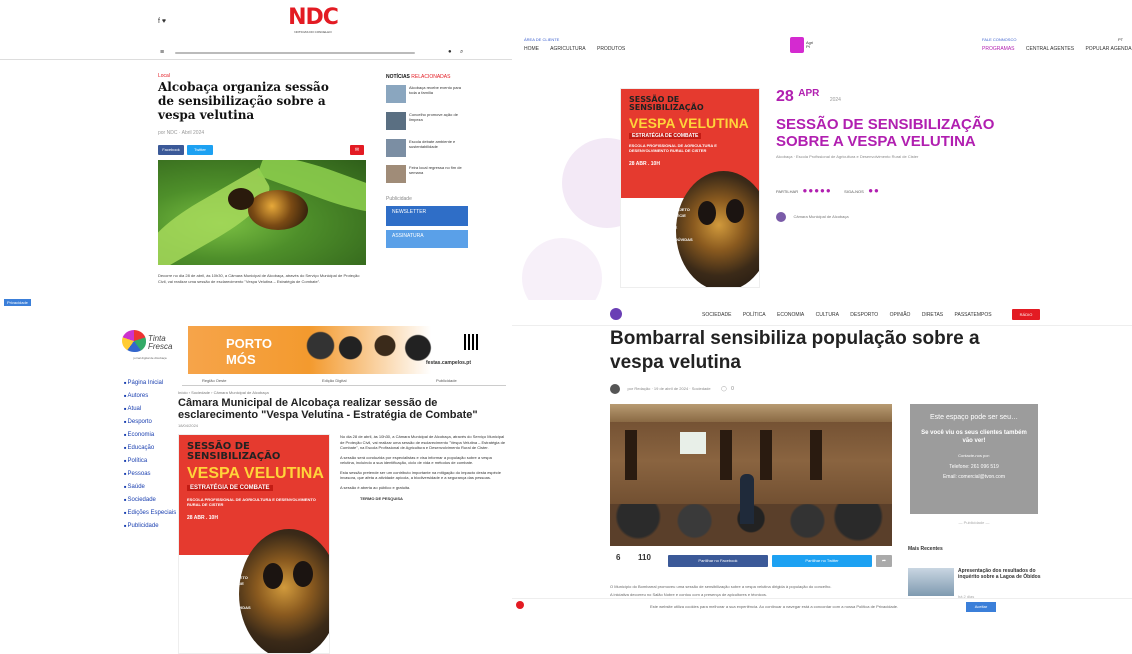 This screenshot has height=654, width=1132. Describe the element at coordinates (150, 526) in the screenshot. I see `q3-menu-item: Publicidade` at that location.